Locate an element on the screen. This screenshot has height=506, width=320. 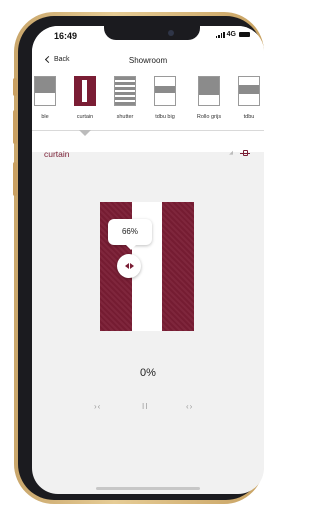
arrow-left-icon is located at coordinates (126, 266).